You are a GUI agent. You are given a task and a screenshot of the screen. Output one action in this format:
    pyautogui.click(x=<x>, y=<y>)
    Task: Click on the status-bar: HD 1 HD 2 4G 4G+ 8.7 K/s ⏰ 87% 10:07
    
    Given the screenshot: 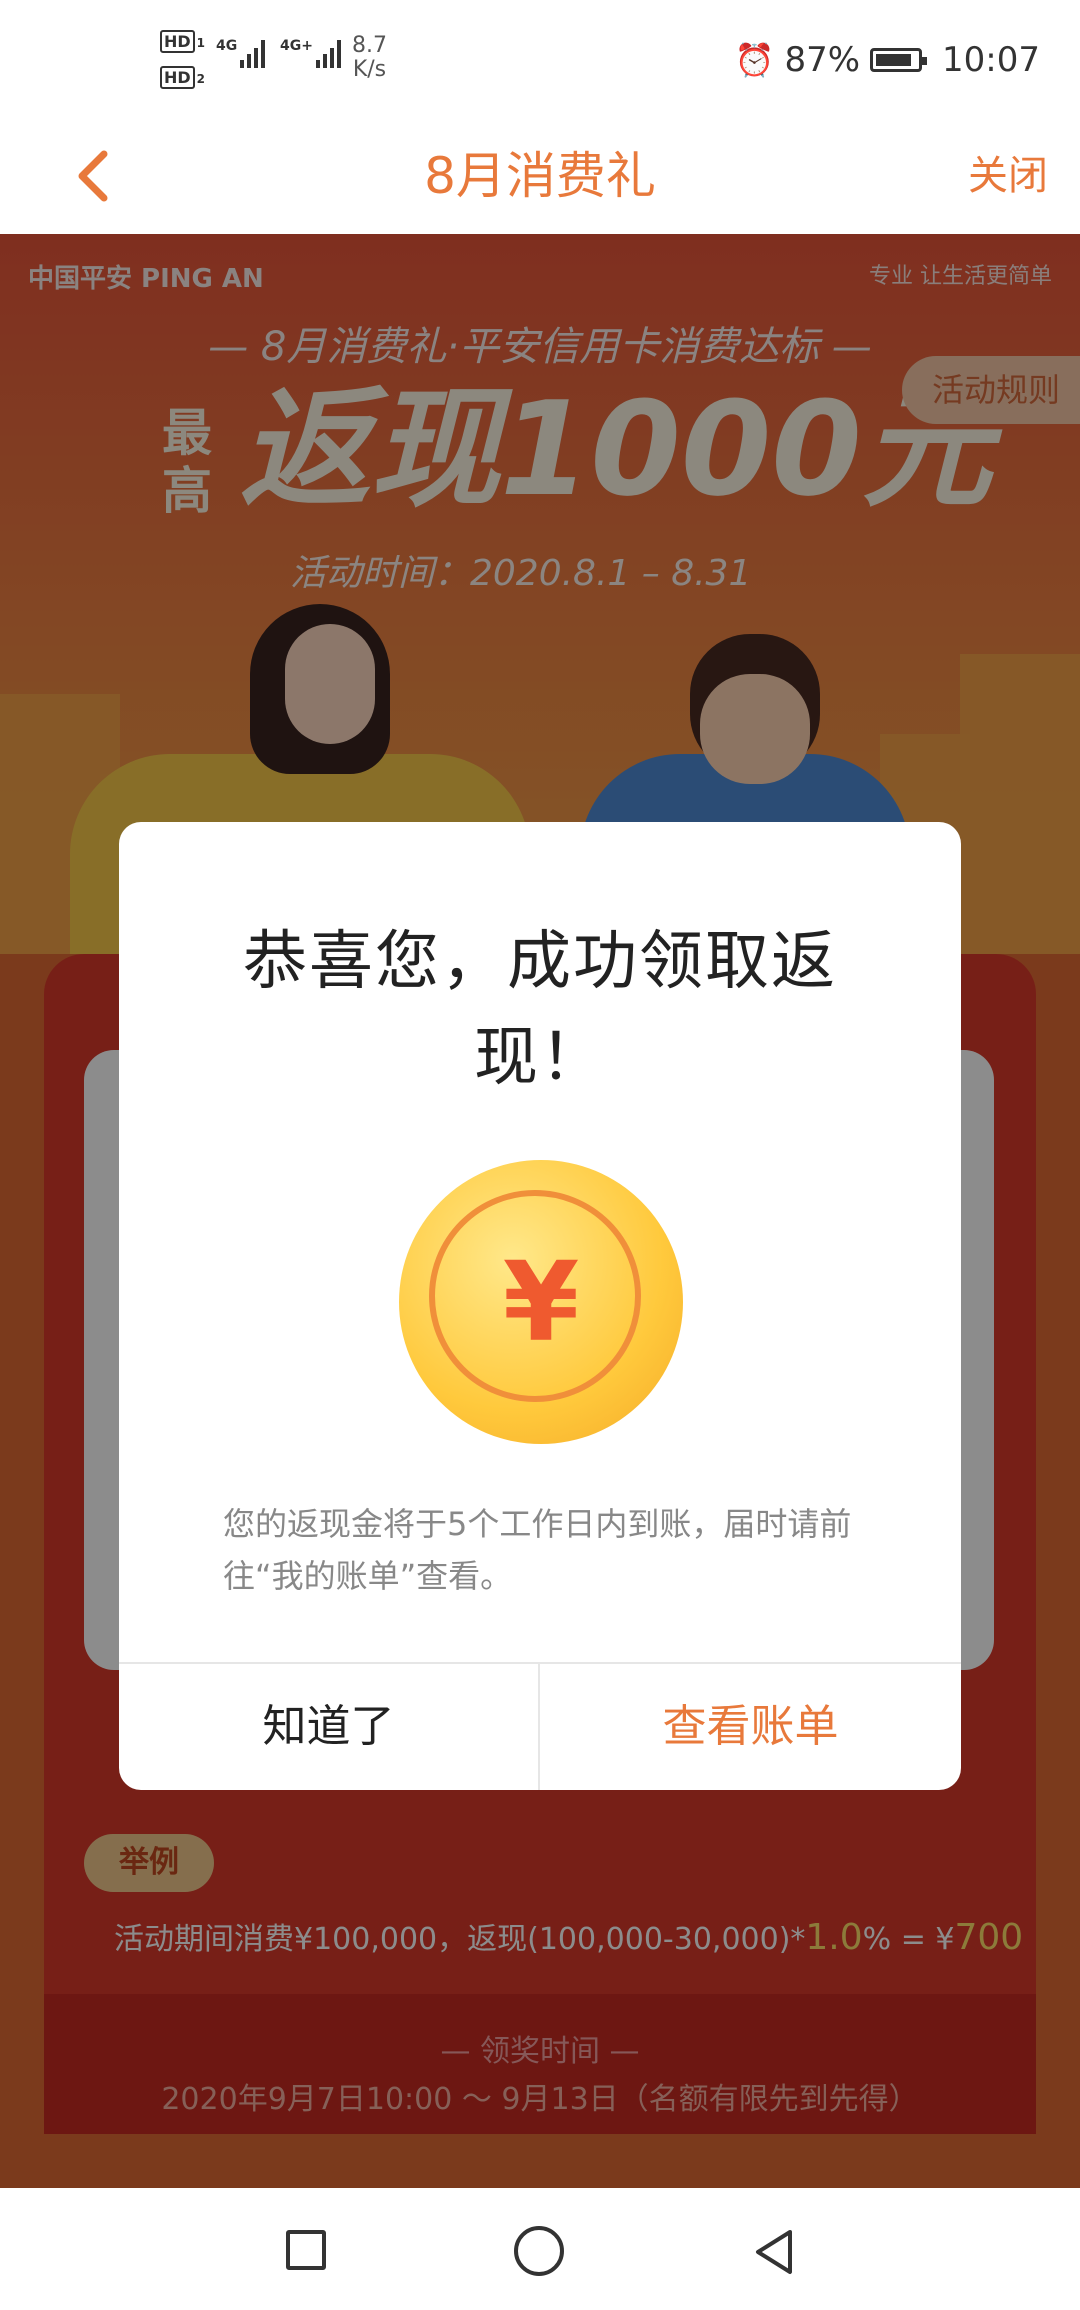 What is the action you would take?
    pyautogui.click(x=540, y=60)
    